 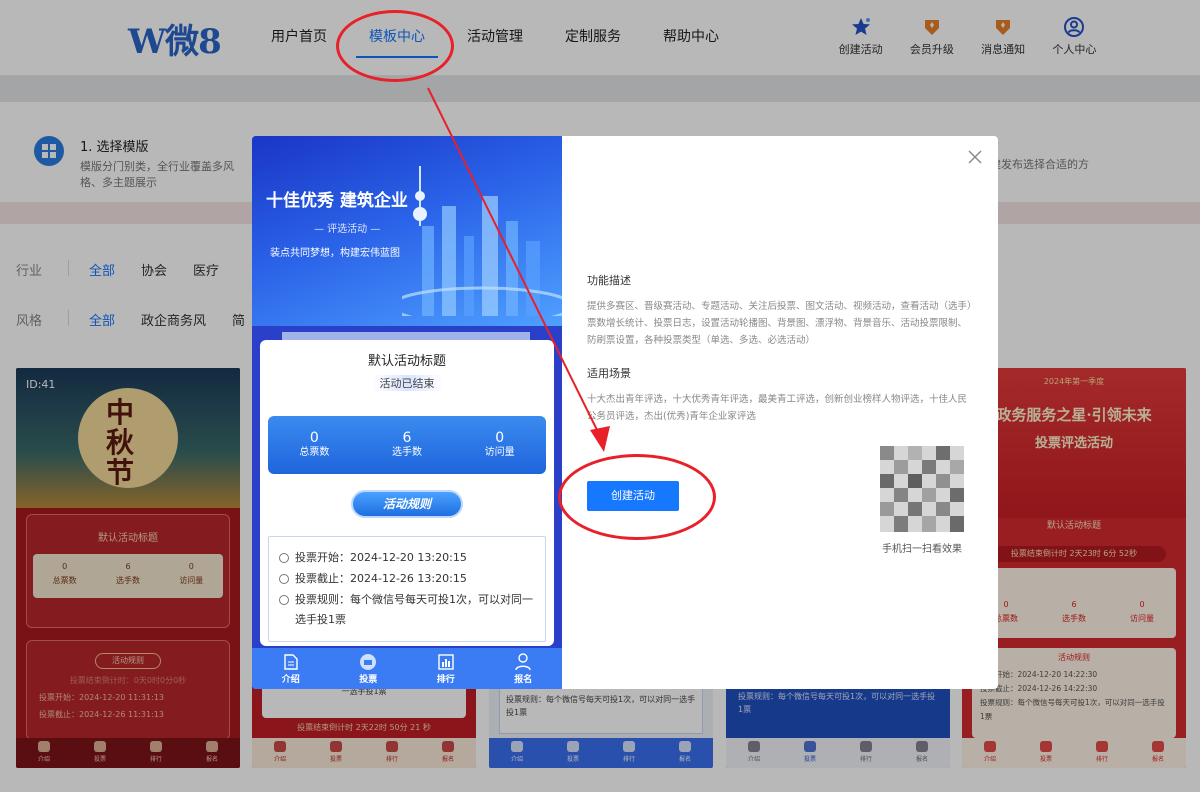 What do you see at coordinates (406, 361) in the screenshot?
I see `preview-card-title: 默认活动标题` at bounding box center [406, 361].